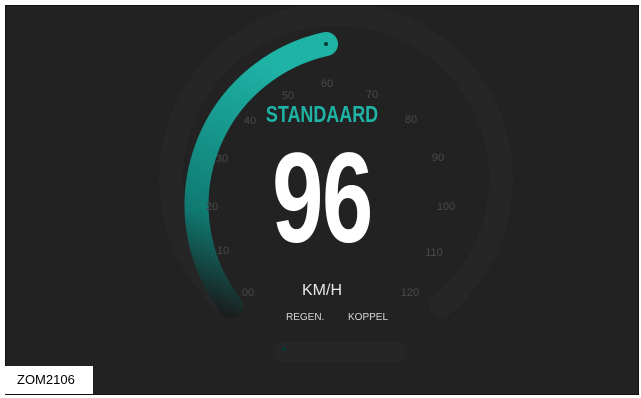  What do you see at coordinates (327, 84) in the screenshot?
I see `gauge-scale-label: 60` at bounding box center [327, 84].